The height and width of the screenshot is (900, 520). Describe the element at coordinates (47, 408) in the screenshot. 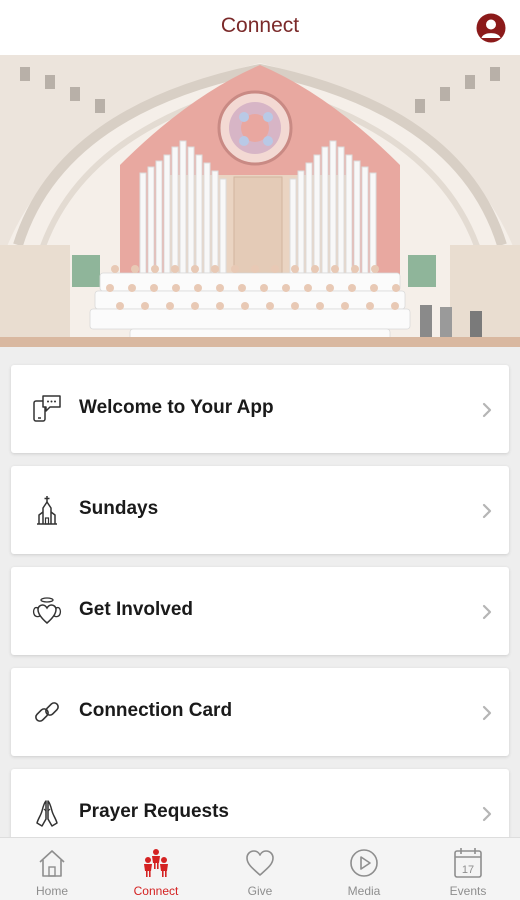

I see `message-phone-icon` at that location.